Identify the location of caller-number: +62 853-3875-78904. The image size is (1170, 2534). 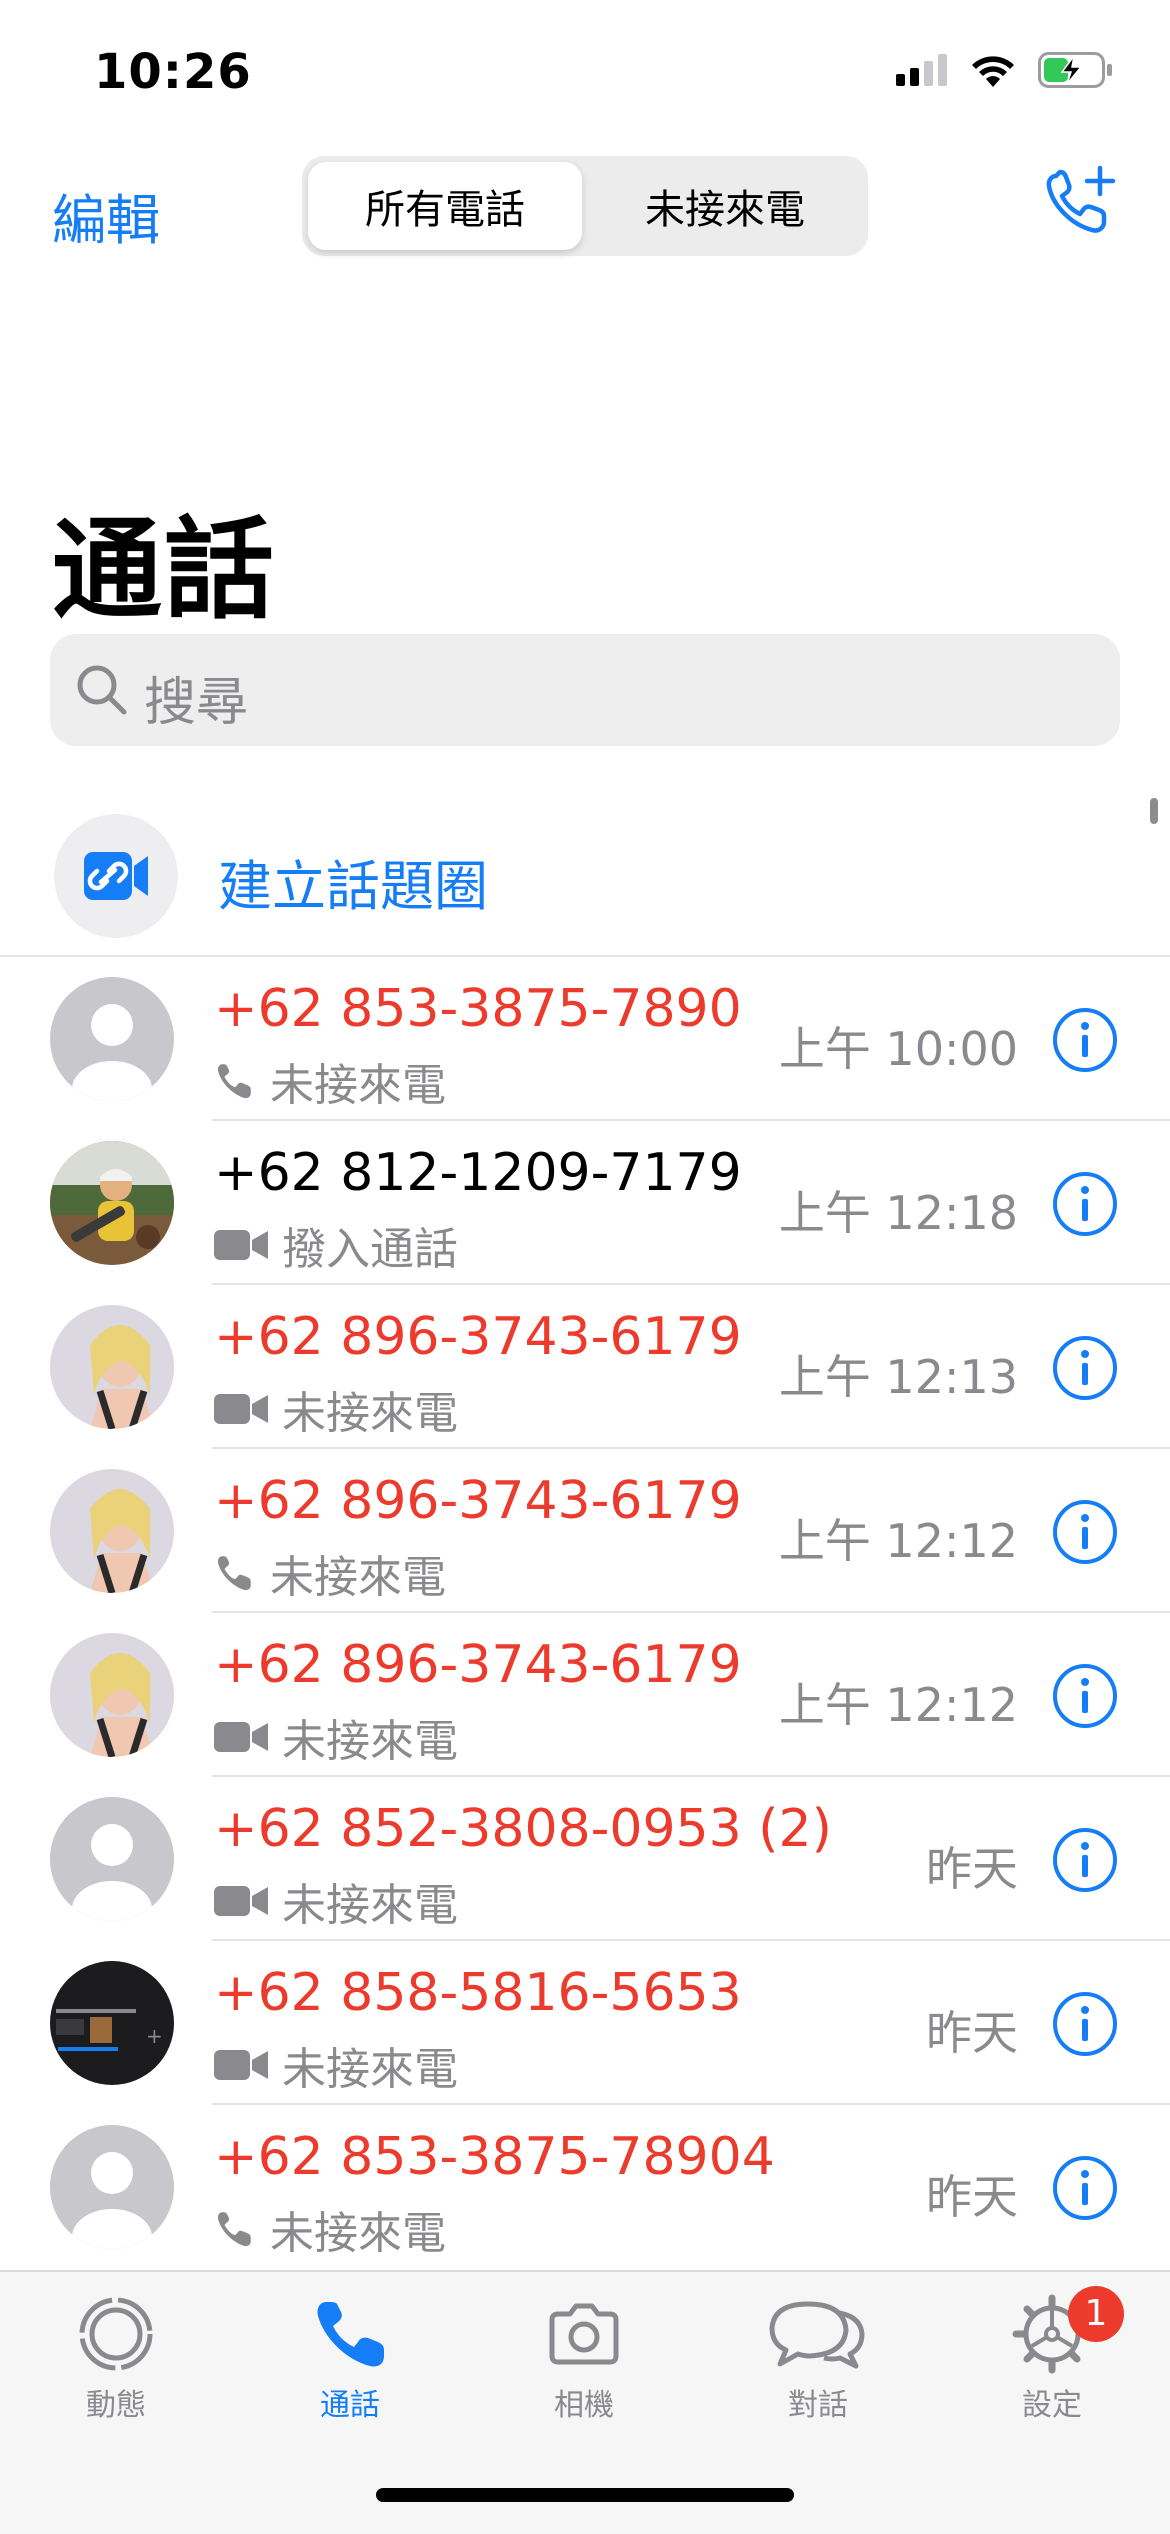
(494, 2157).